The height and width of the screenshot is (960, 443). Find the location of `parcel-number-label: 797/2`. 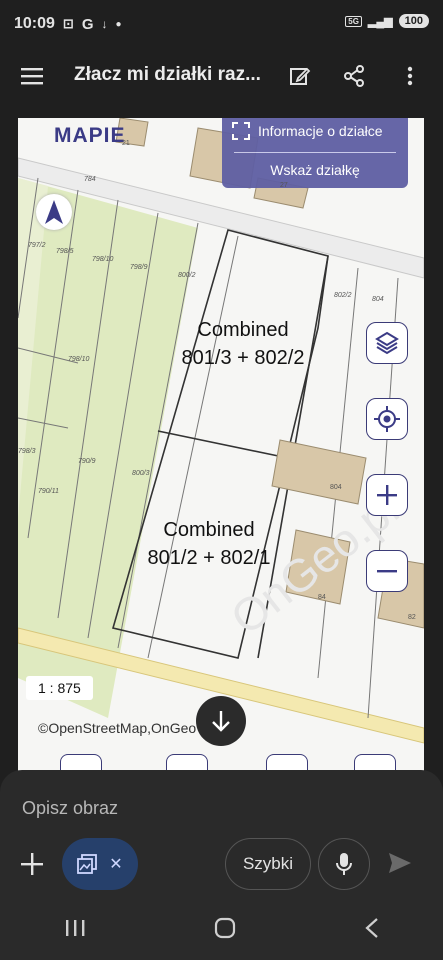

parcel-number-label: 797/2 is located at coordinates (37, 245).